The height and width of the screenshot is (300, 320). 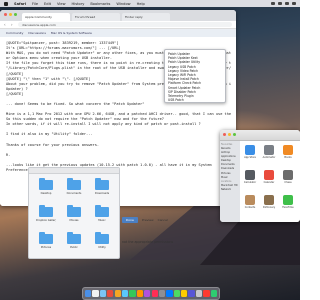 I want to click on apple-menu-icon, so click(x=6, y=3).